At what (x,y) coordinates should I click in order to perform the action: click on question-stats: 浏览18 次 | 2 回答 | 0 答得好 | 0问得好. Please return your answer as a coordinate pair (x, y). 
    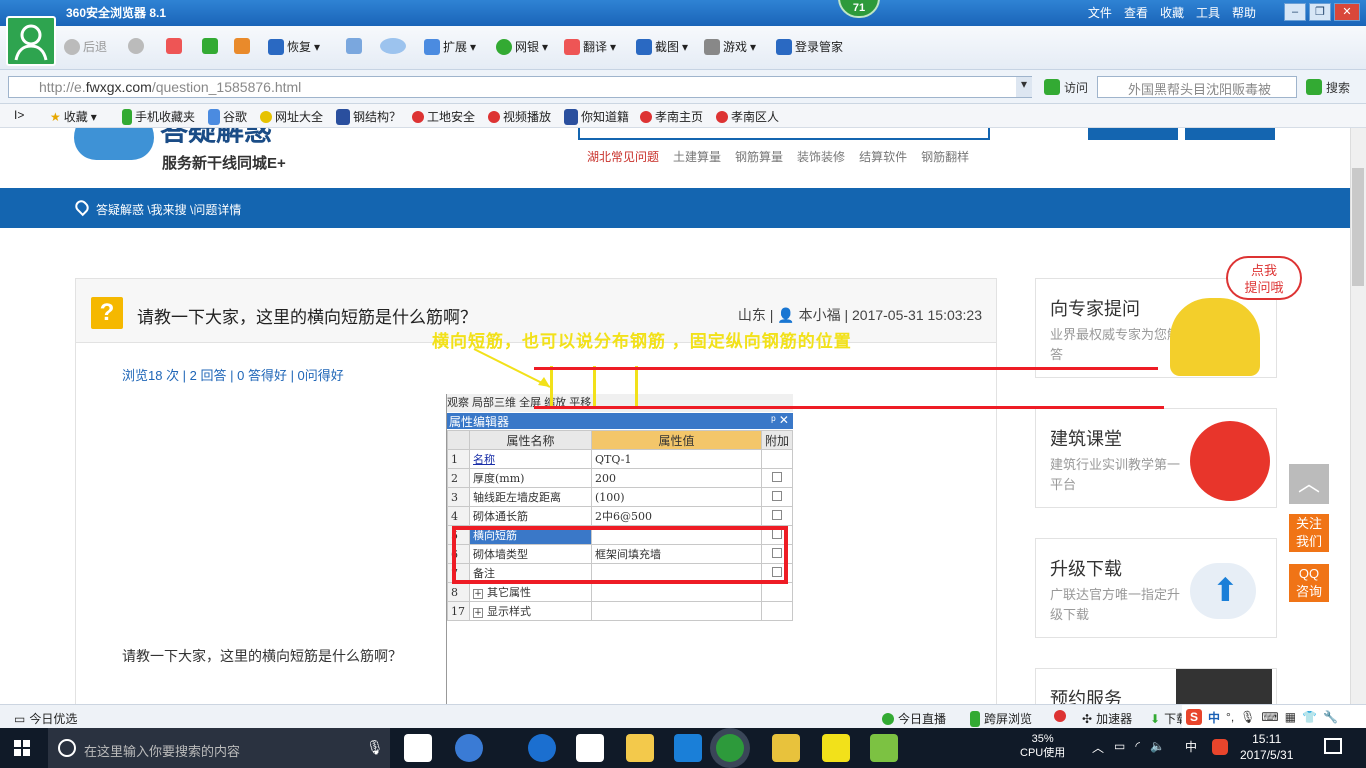
    Looking at the image, I should click on (233, 374).